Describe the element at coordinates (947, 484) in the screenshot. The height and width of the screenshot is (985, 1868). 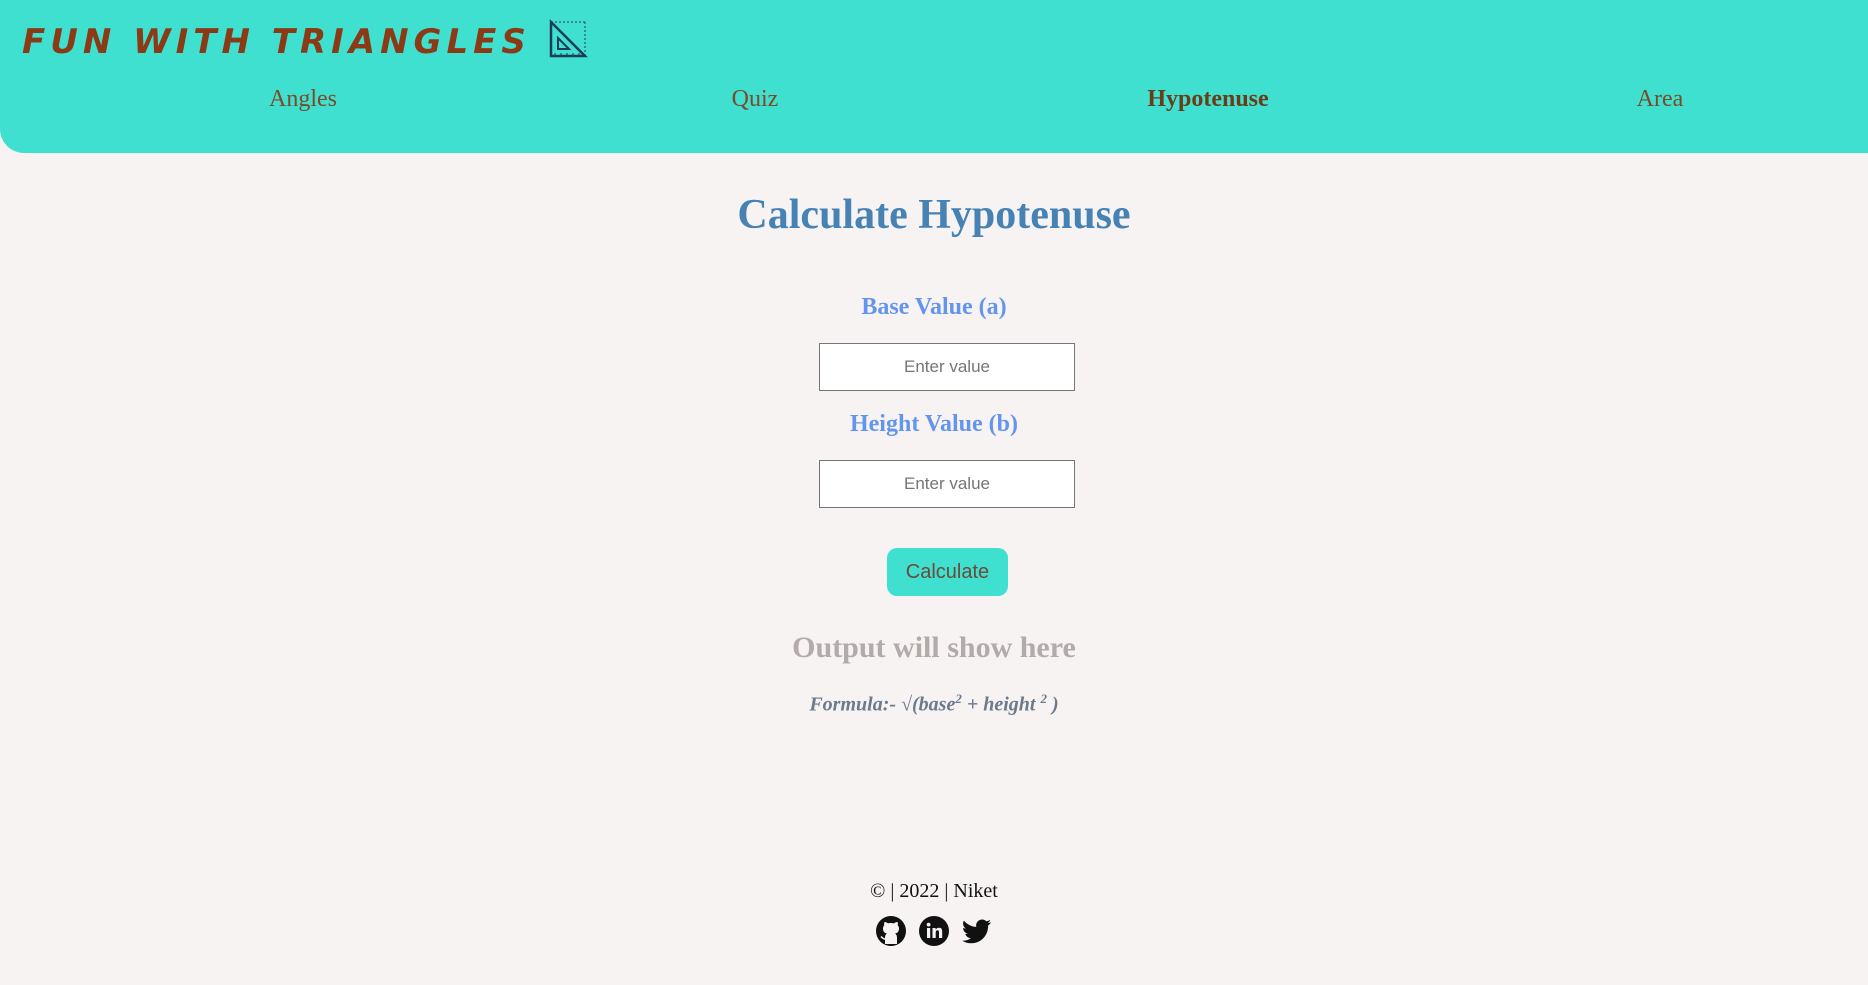
I see `height-value-input` at that location.